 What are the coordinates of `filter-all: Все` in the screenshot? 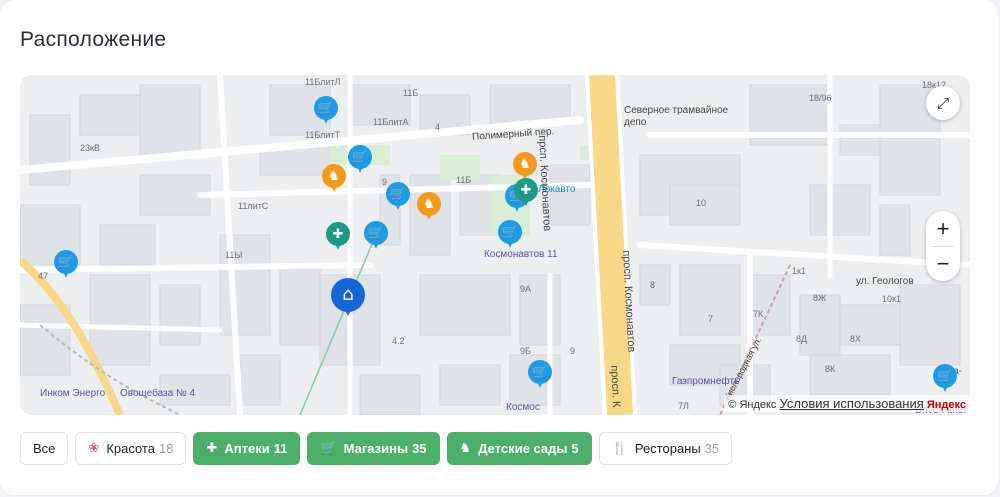 It's located at (44, 448).